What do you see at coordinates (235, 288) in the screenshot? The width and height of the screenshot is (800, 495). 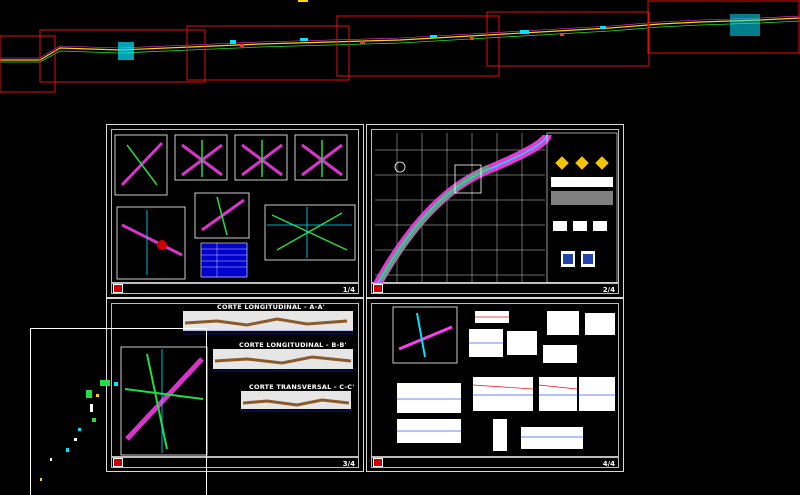 I see `sheet-1-titleblock` at bounding box center [235, 288].